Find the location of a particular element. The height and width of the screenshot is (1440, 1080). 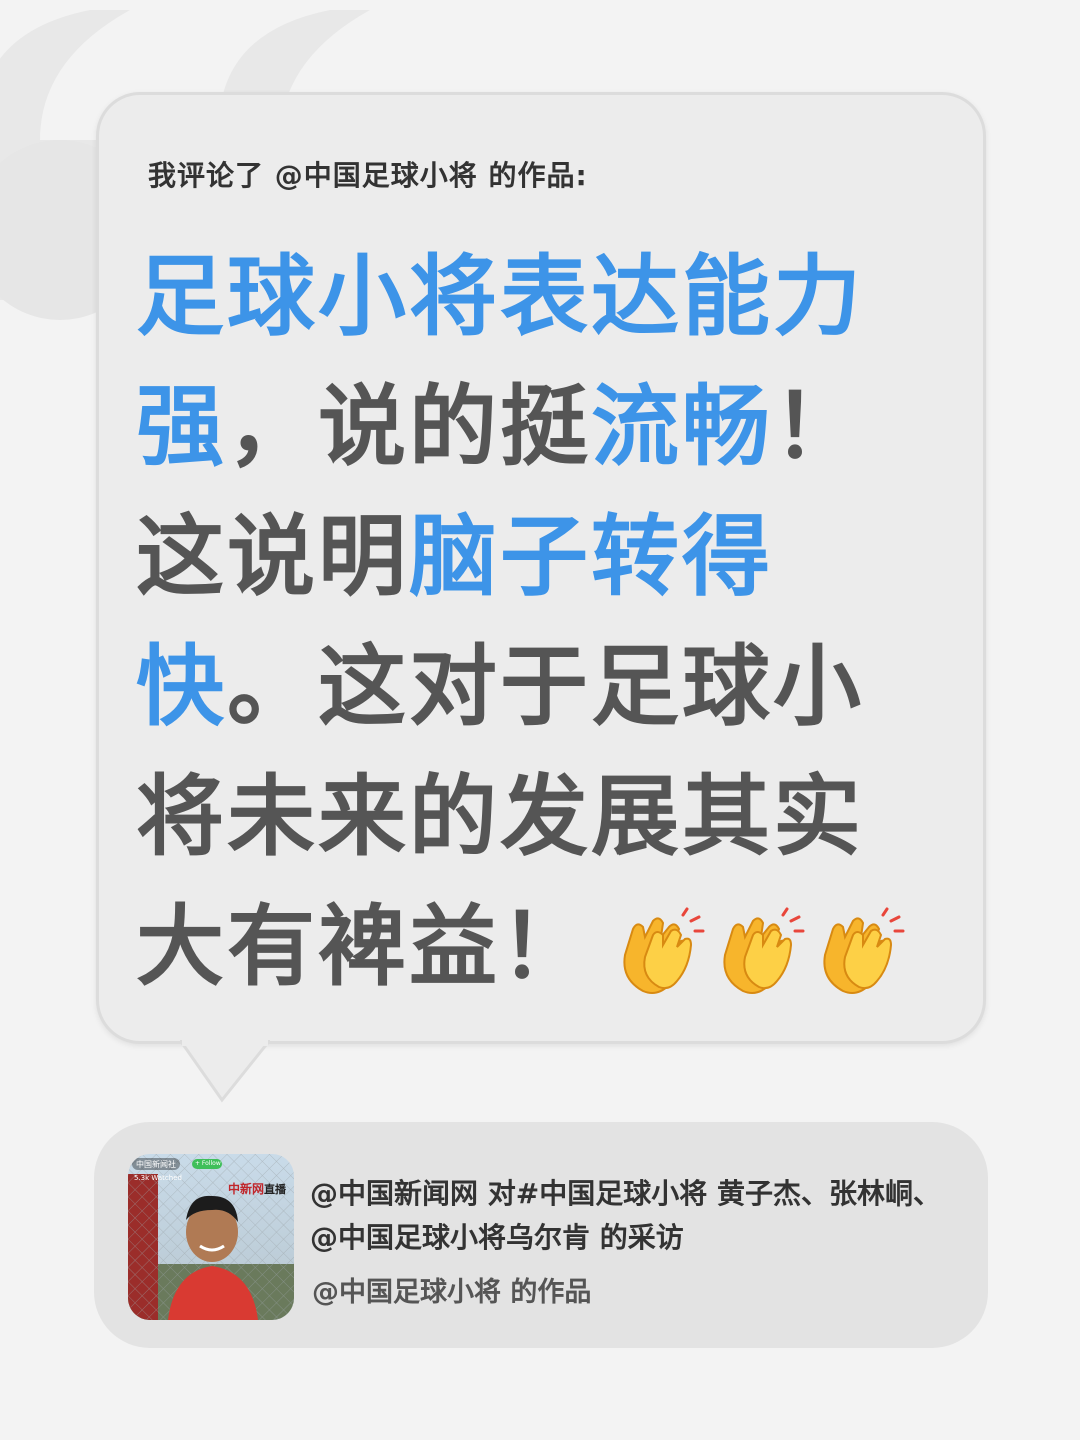

comment-line: 快。这对于足球小 is located at coordinates (536, 687).